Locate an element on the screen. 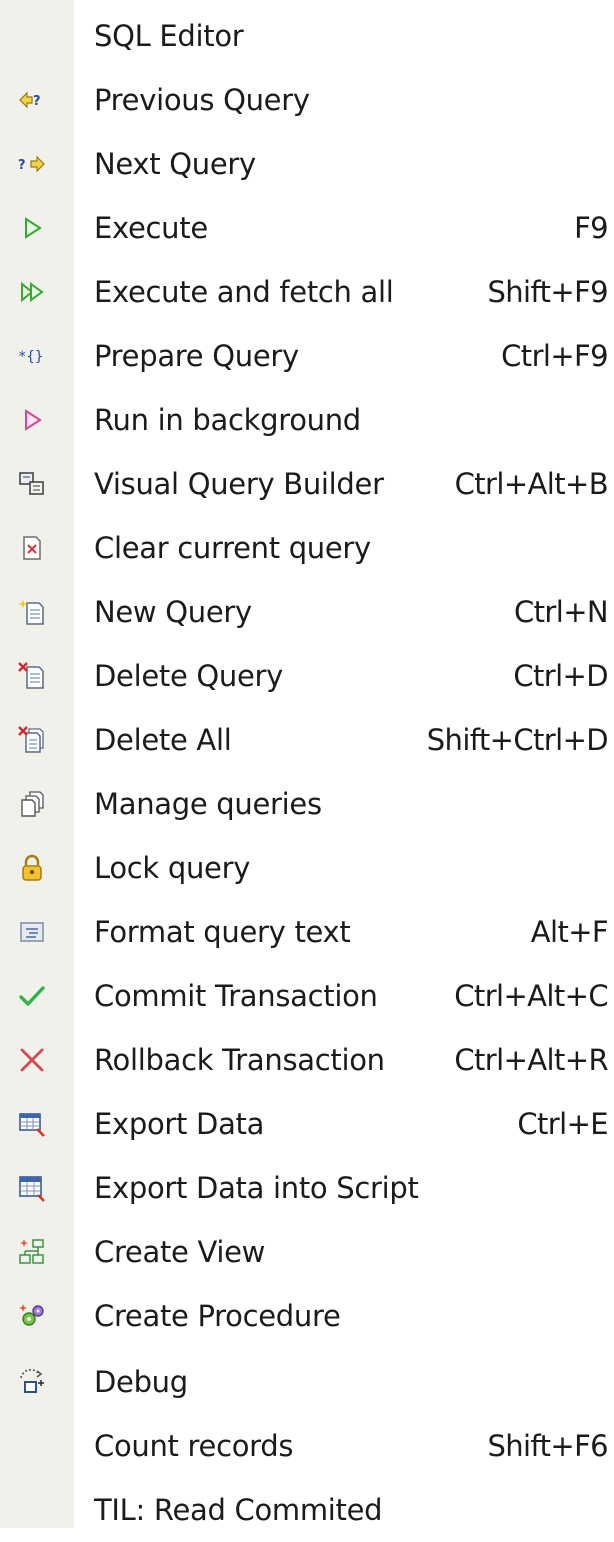 This screenshot has height=1542, width=614. menu-item-label: Debug is located at coordinates (141, 1382).